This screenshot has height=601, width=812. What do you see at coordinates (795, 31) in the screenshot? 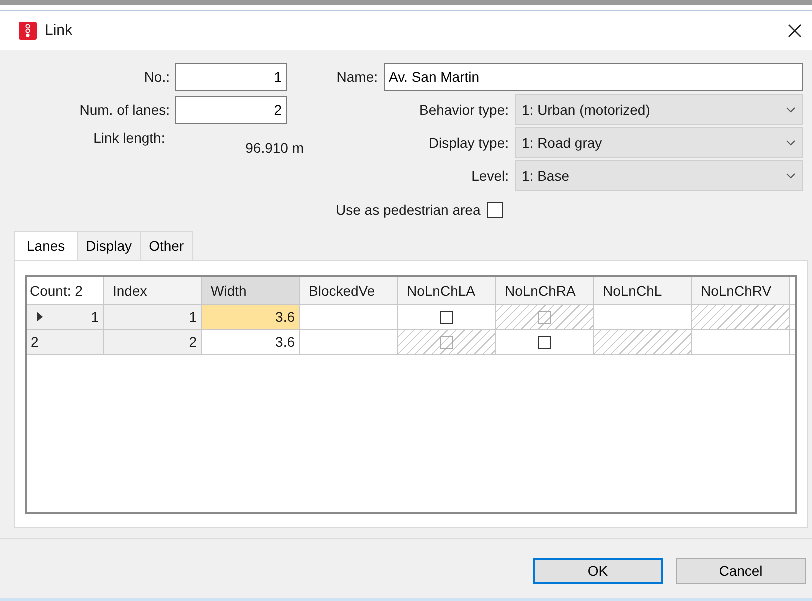
I see `close-icon` at bounding box center [795, 31].